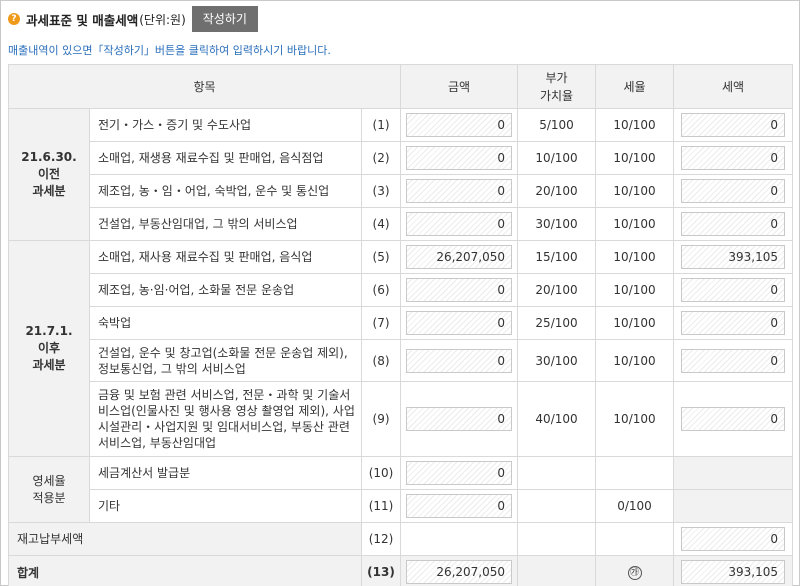 This screenshot has height=586, width=800. What do you see at coordinates (225, 191) in the screenshot?
I see `row-description: 제조업, 농・임・어업, 숙박업, 운수 및 통신업` at bounding box center [225, 191].